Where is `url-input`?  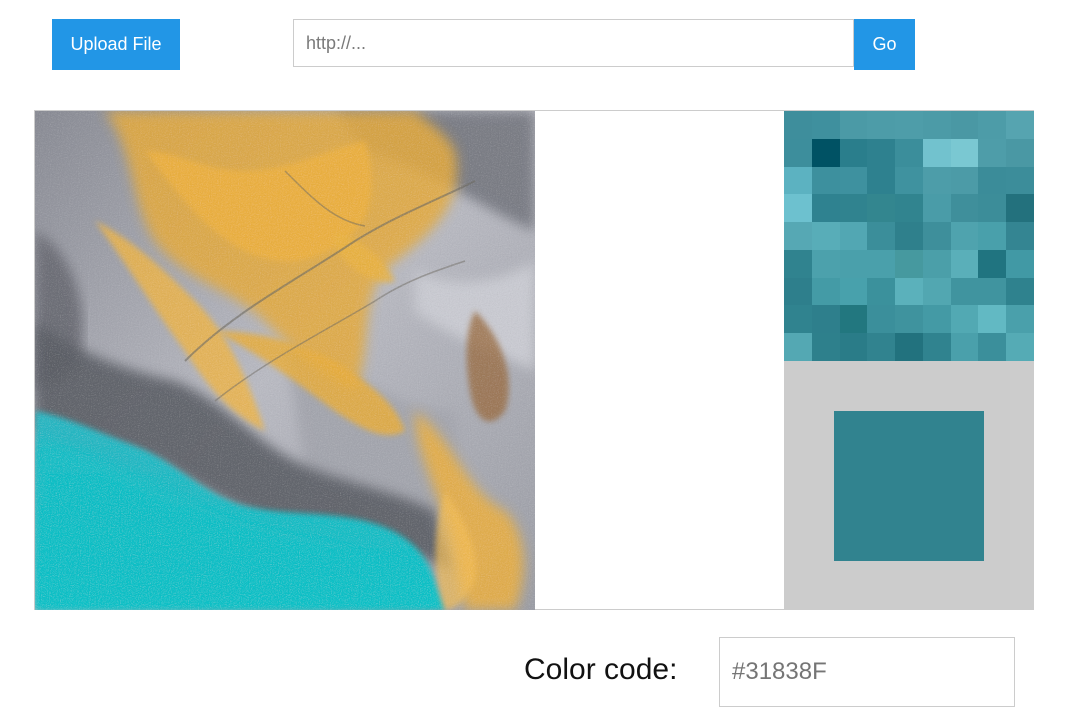 url-input is located at coordinates (573, 43).